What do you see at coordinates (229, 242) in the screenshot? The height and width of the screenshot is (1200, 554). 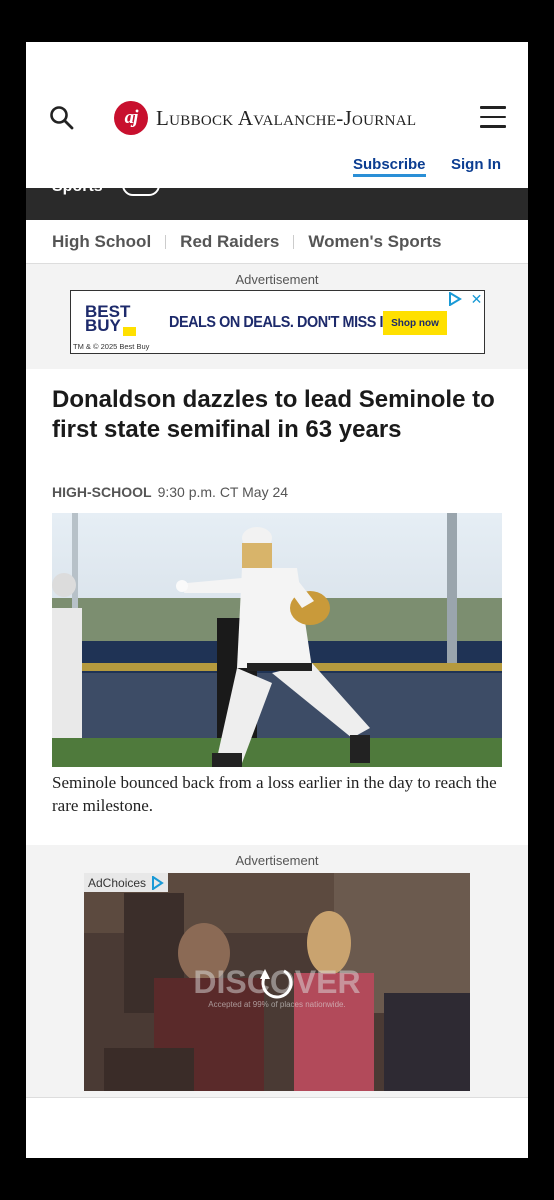 I see `nav-item-red-raiders: Red Raiders` at bounding box center [229, 242].